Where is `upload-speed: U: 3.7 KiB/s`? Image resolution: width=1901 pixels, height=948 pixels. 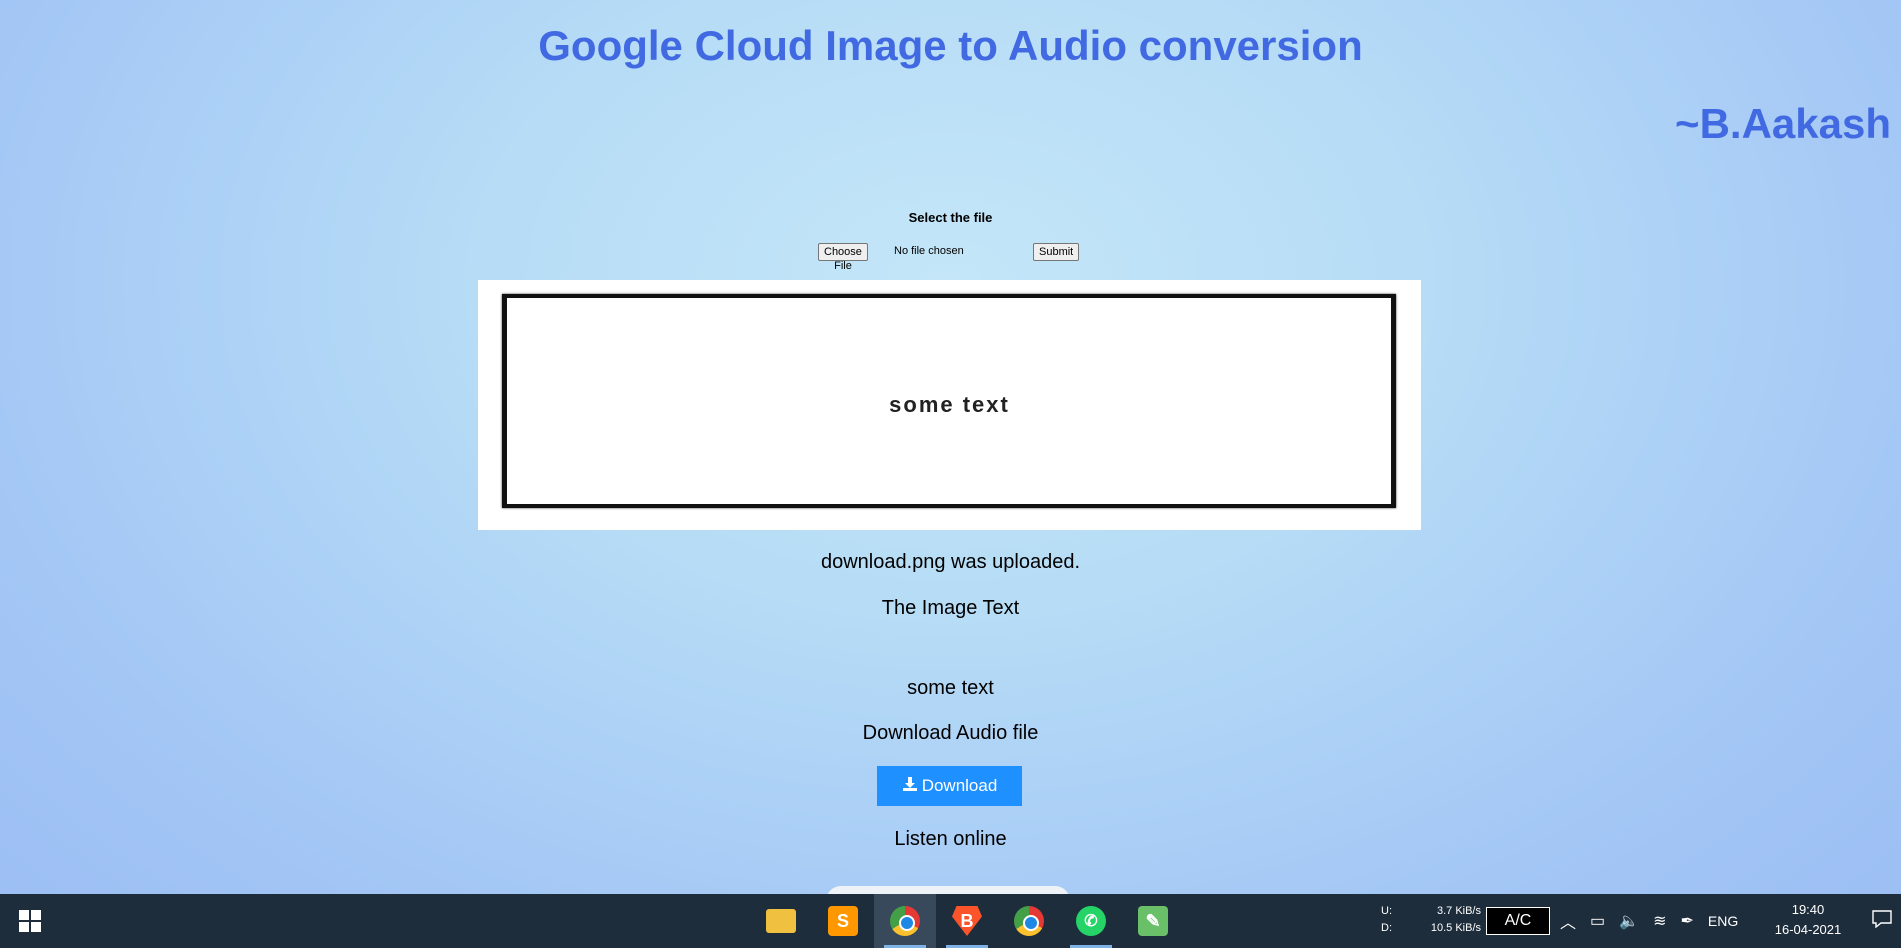
upload-speed: U: 3.7 KiB/s is located at coordinates (1431, 911).